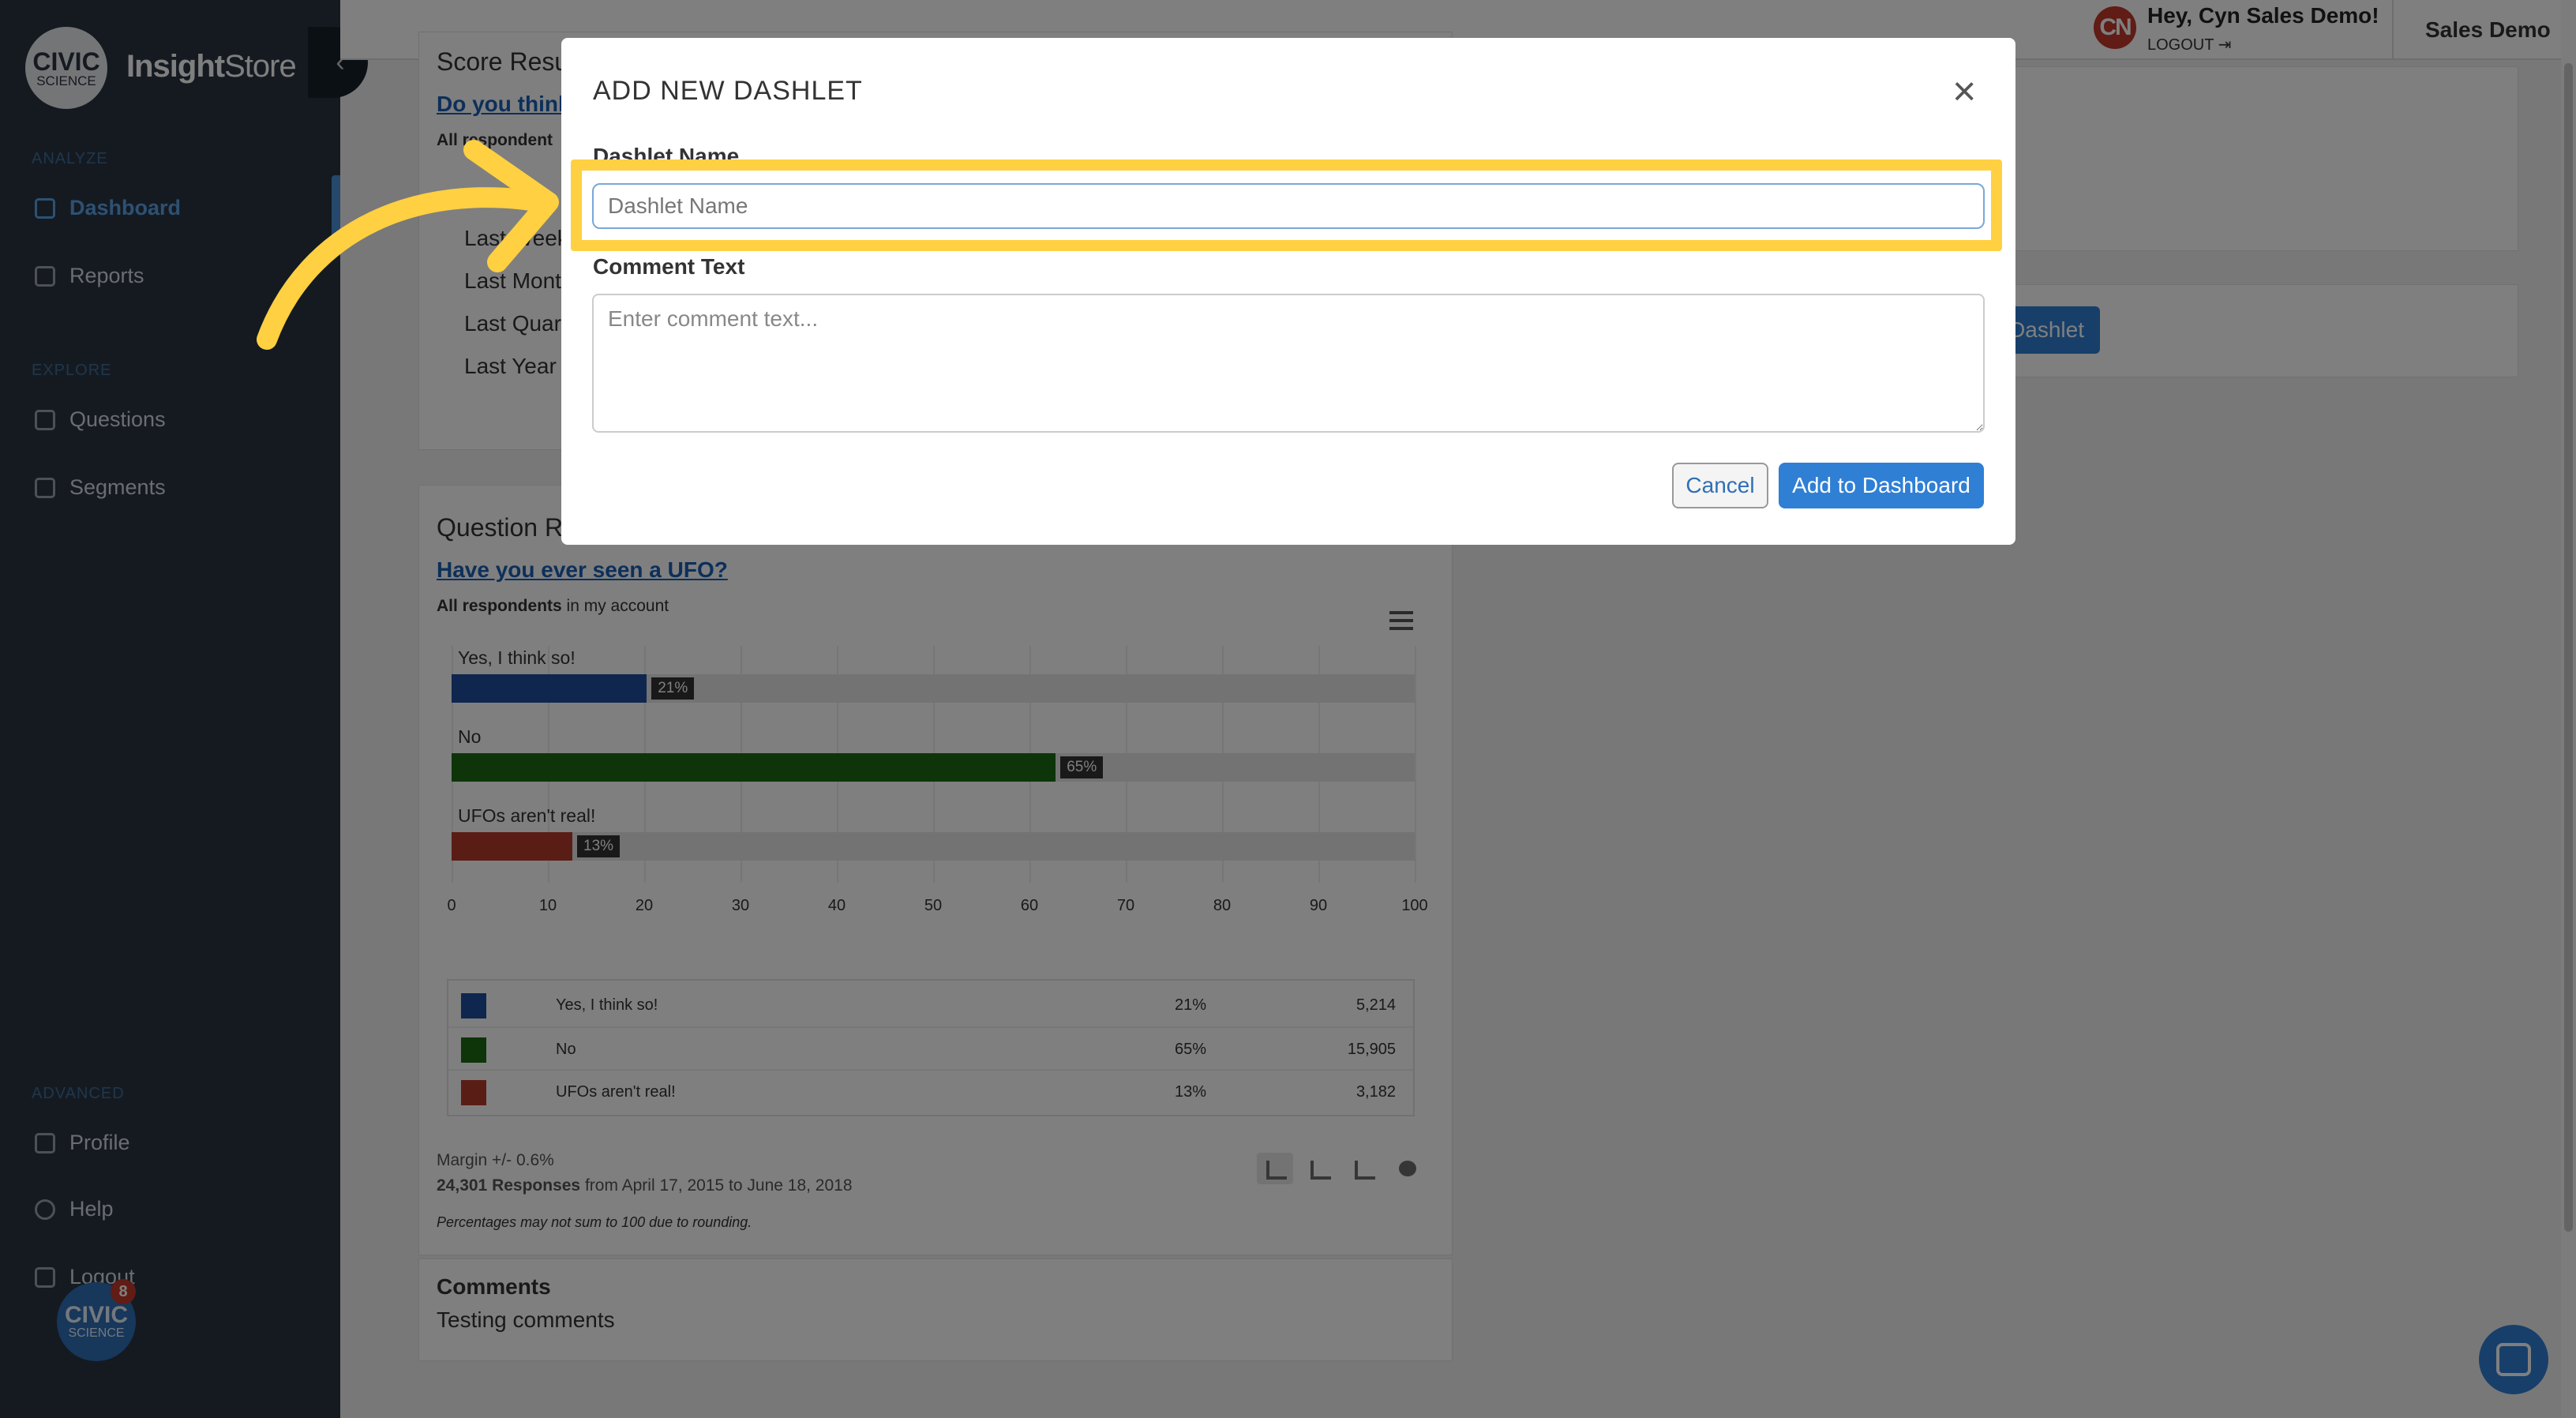 The image size is (2576, 1418). I want to click on cancel-button: Cancel, so click(1720, 485).